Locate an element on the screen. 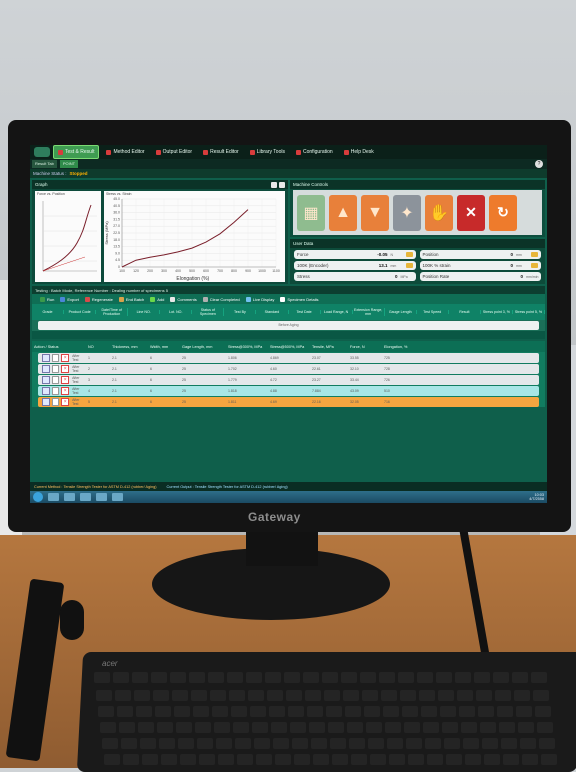  batch-row: Before Aging is located at coordinates (288, 325).